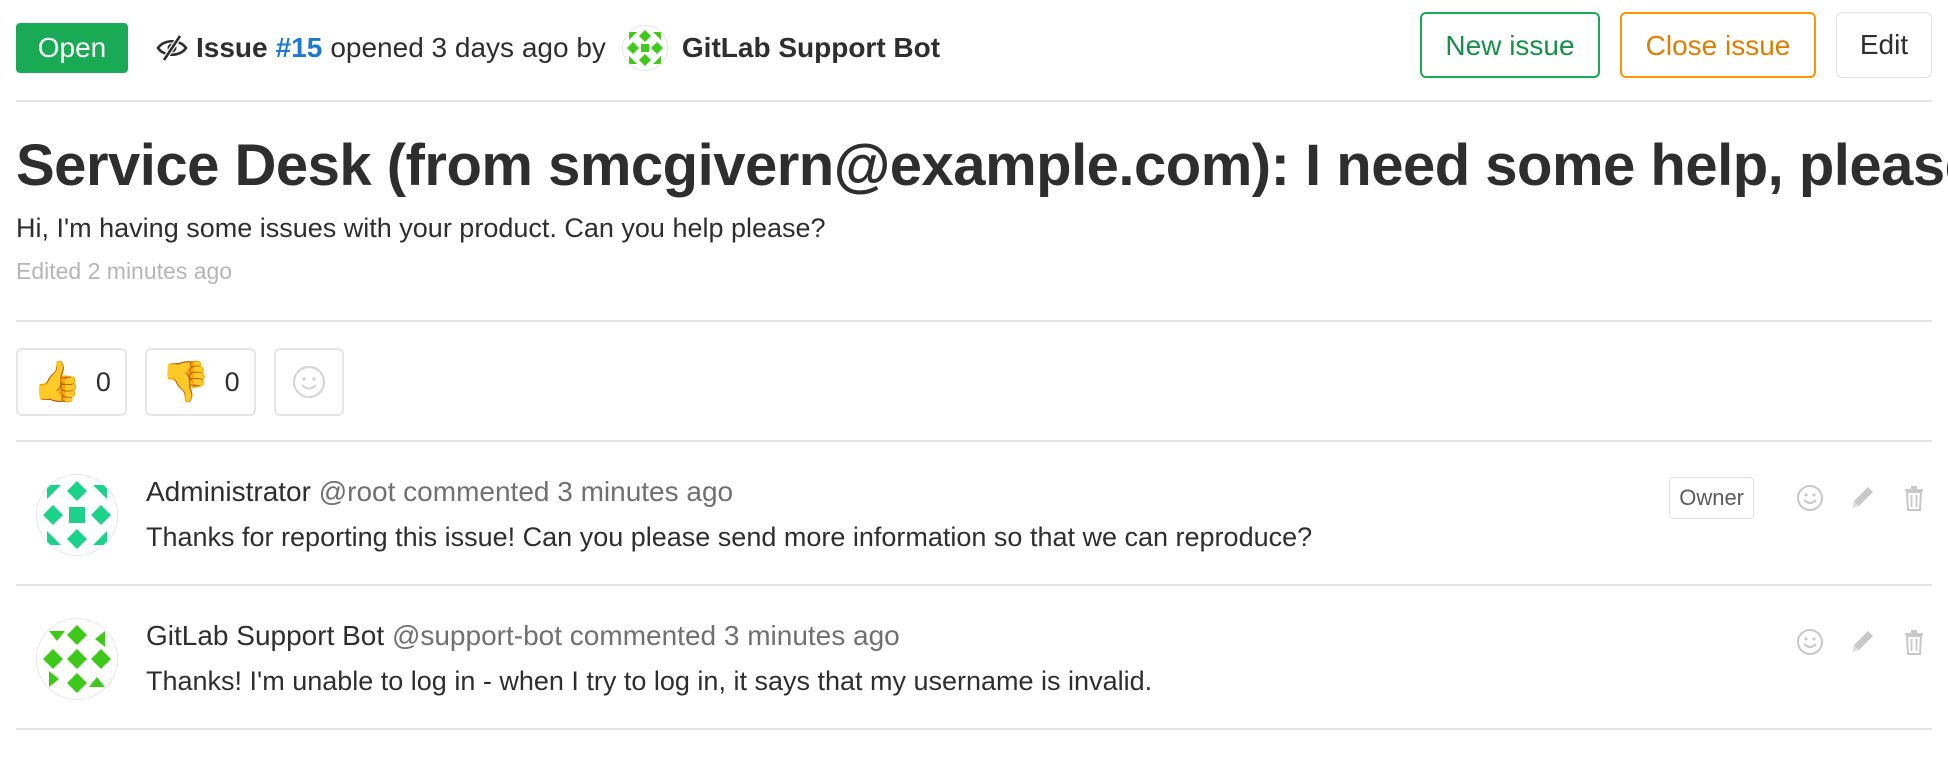 Image resolution: width=1948 pixels, height=762 pixels. What do you see at coordinates (1718, 45) in the screenshot?
I see `close-issue-button: Close issue` at bounding box center [1718, 45].